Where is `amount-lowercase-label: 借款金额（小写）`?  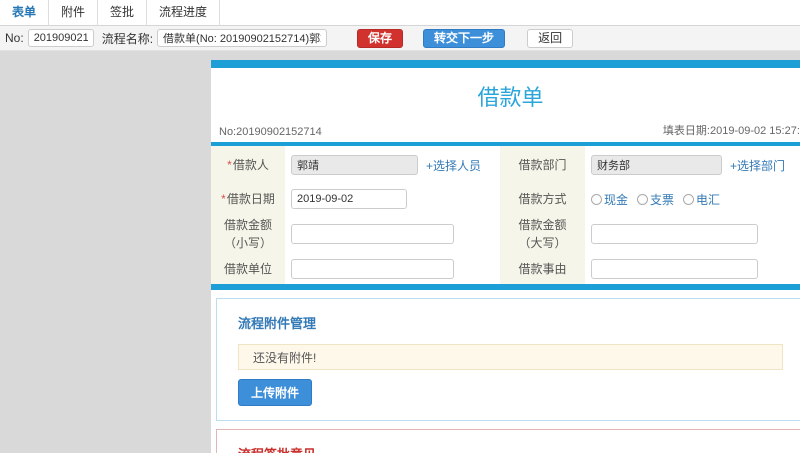
amount-lowercase-label: 借款金额（小写） is located at coordinates (248, 234).